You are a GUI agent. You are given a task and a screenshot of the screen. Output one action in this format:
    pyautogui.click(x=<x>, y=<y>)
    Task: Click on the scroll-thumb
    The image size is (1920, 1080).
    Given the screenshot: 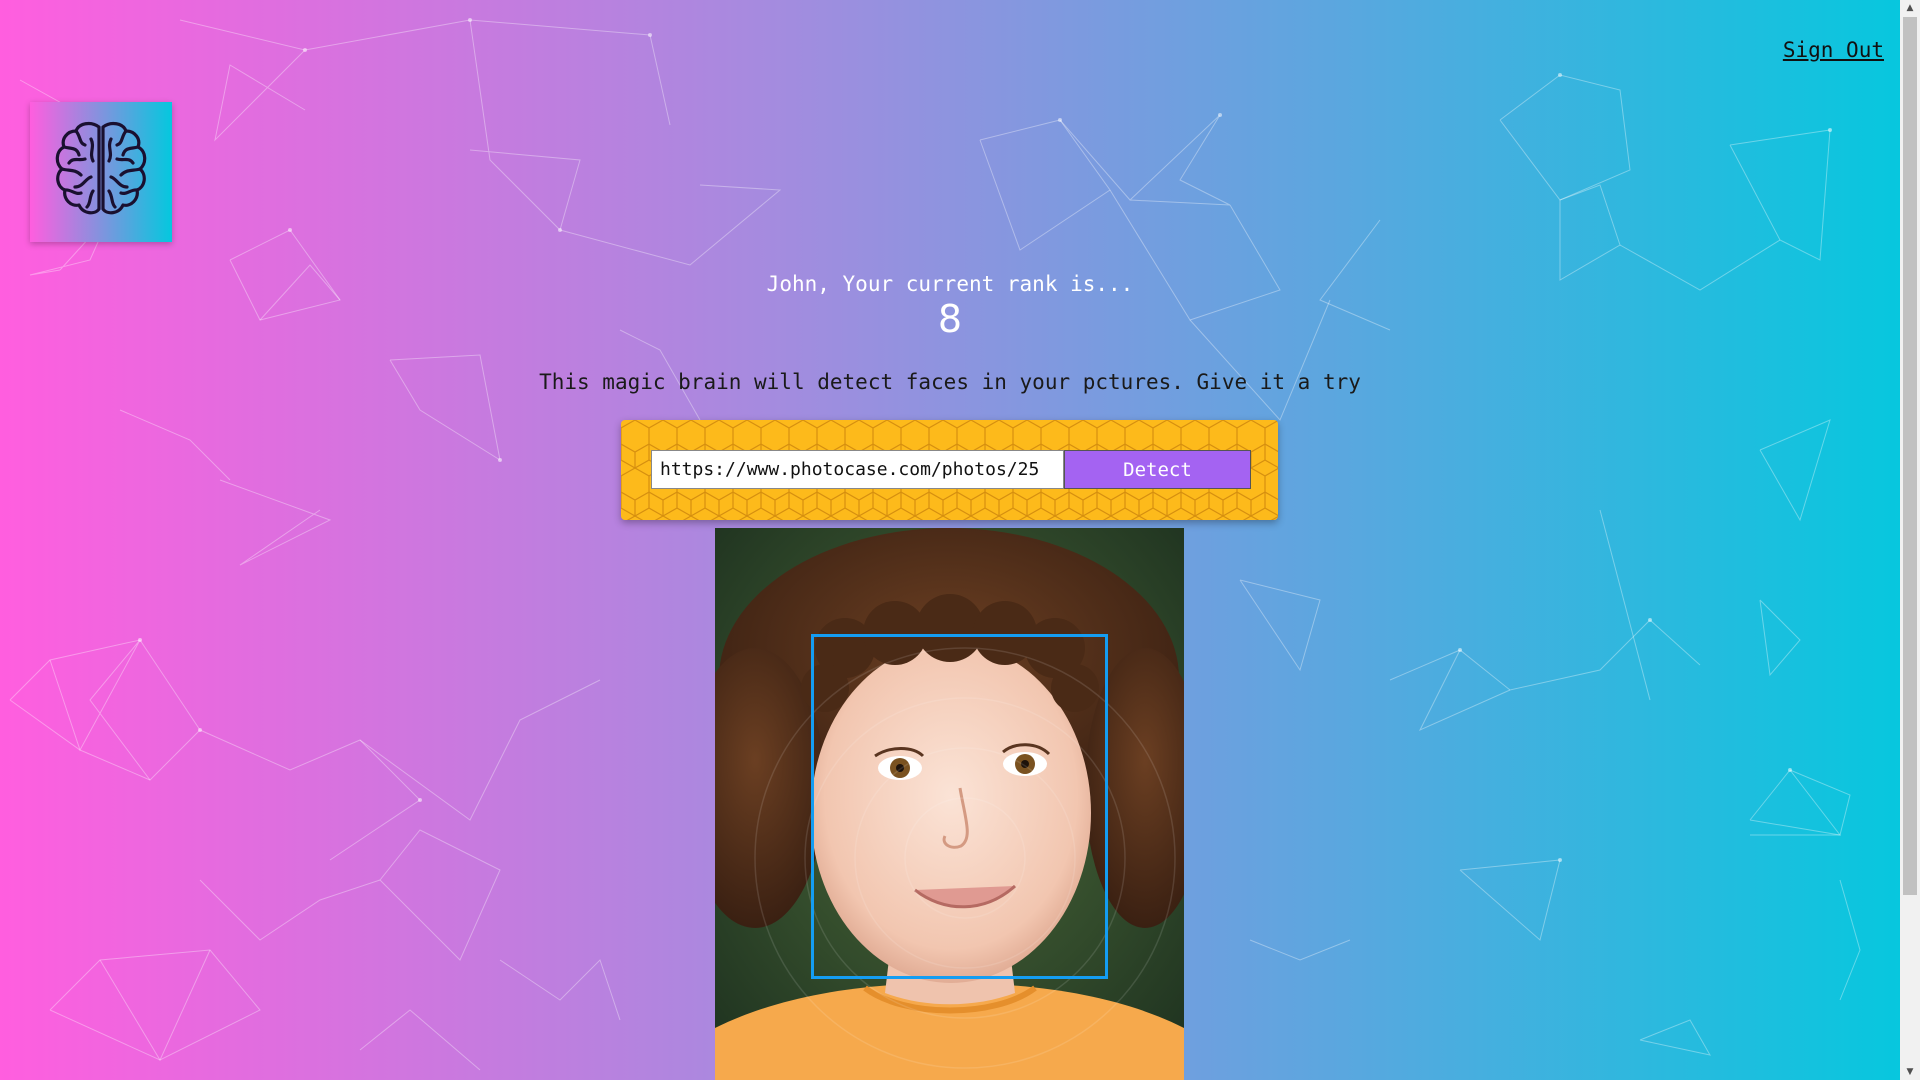 What is the action you would take?
    pyautogui.click(x=1910, y=456)
    